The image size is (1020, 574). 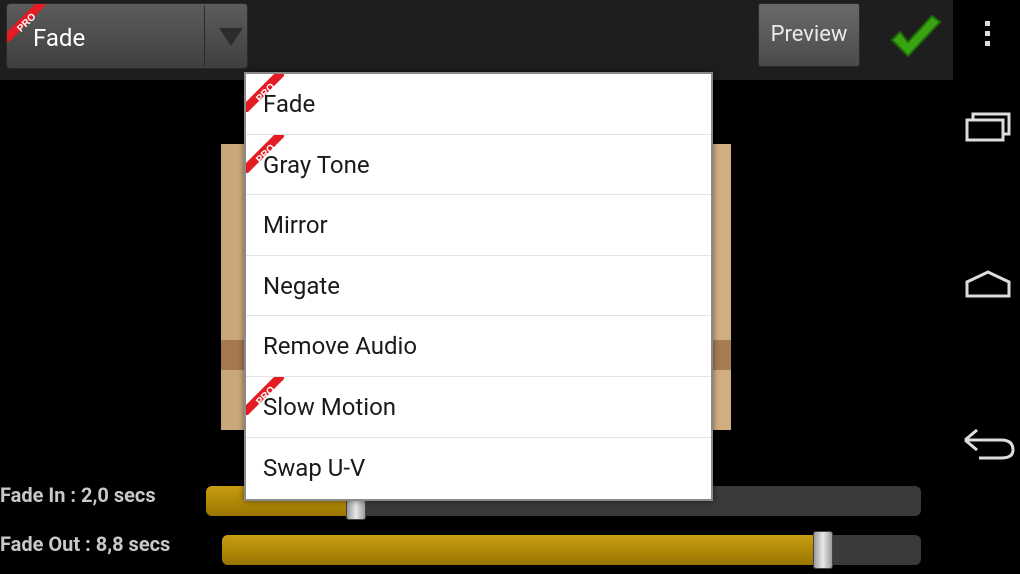 What do you see at coordinates (295, 225) in the screenshot?
I see `menu-item-label: Mirror` at bounding box center [295, 225].